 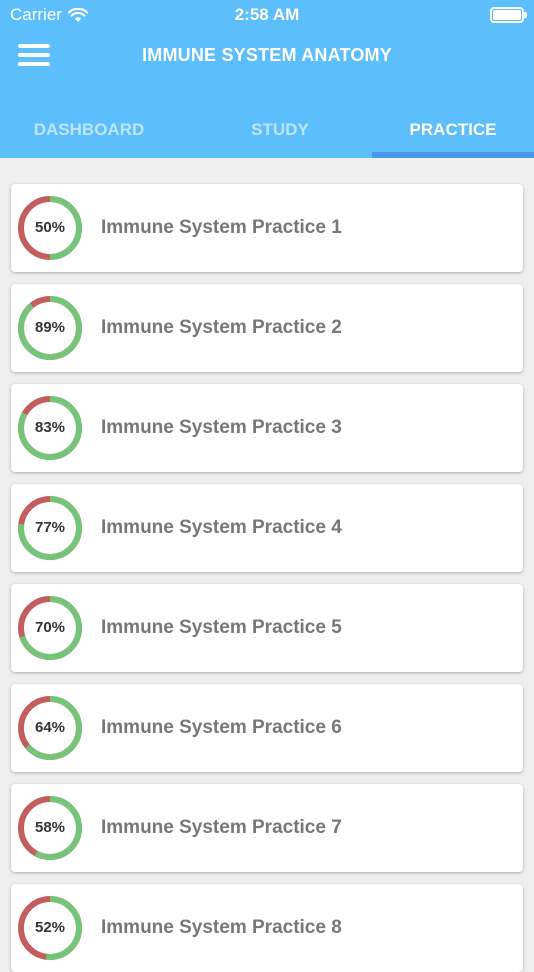 What do you see at coordinates (50, 627) in the screenshot?
I see `score-percent-label: 70%` at bounding box center [50, 627].